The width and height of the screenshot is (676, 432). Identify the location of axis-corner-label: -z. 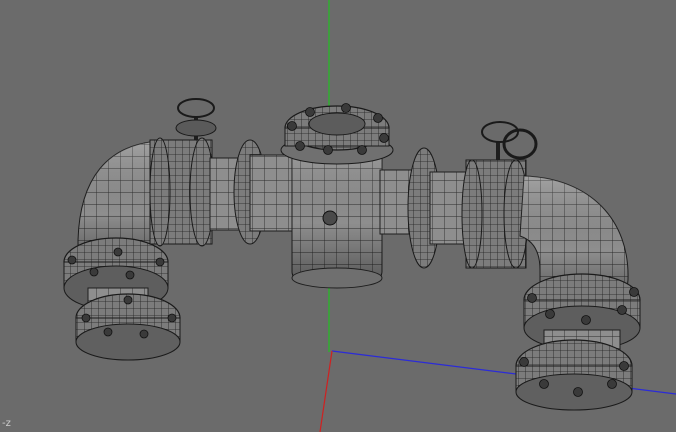
(6, 423).